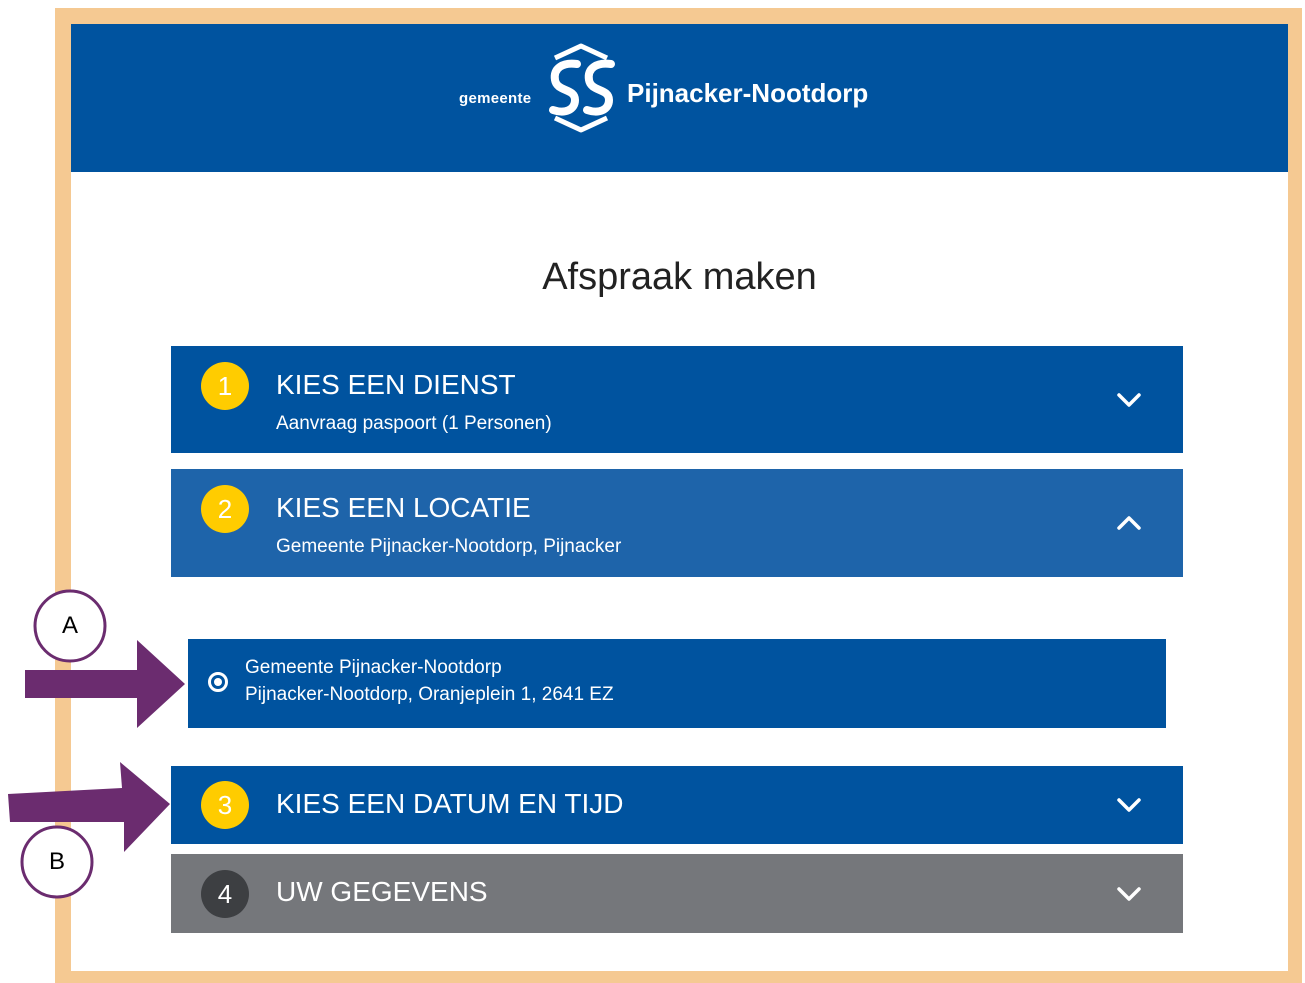  Describe the element at coordinates (218, 682) in the screenshot. I see `location-radio` at that location.